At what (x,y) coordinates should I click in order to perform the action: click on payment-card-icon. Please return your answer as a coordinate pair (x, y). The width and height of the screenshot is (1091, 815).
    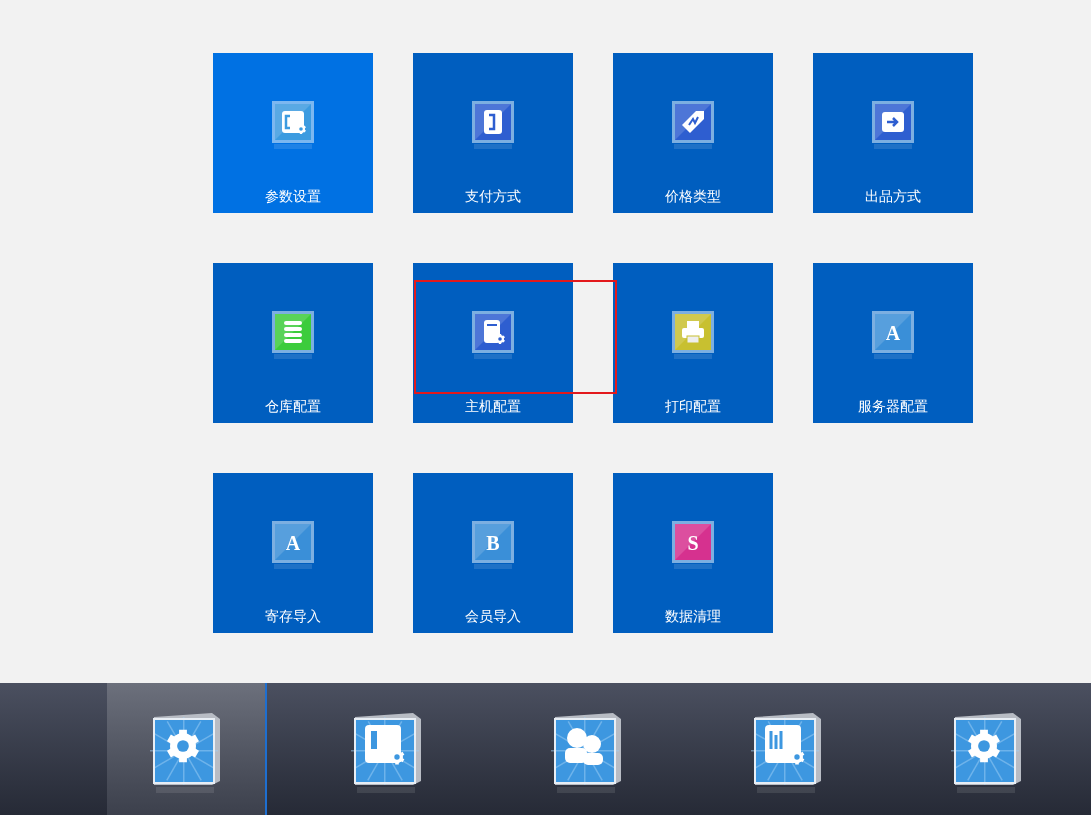
    Looking at the image, I should click on (493, 125).